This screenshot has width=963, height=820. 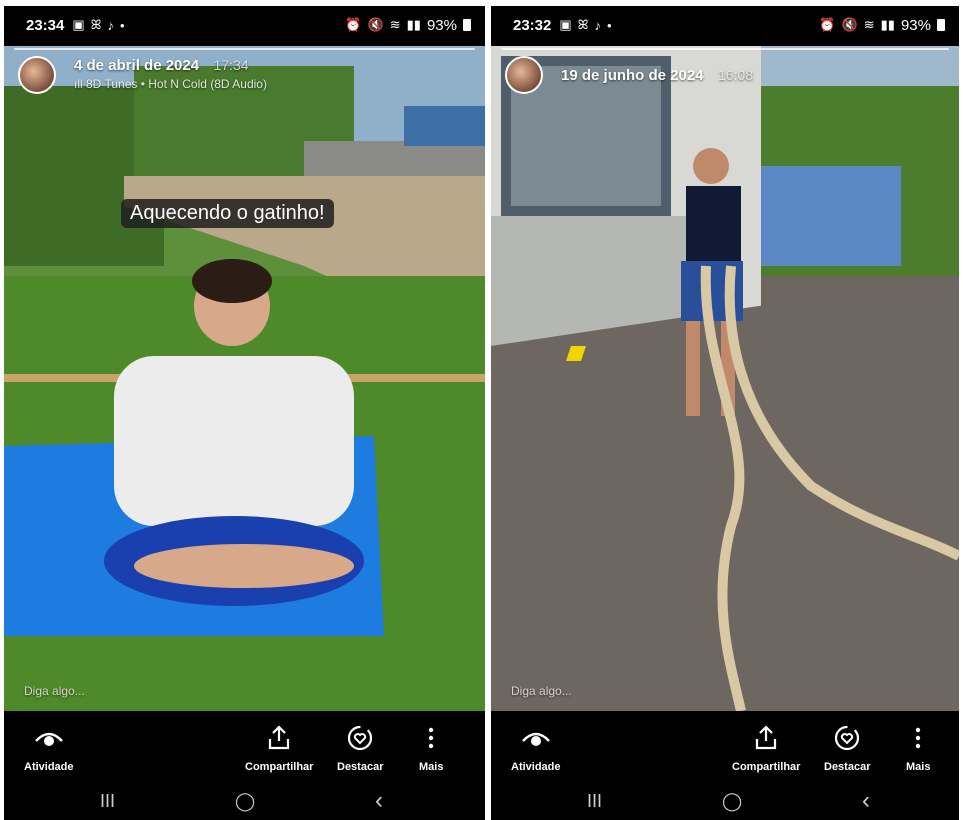 What do you see at coordinates (532, 25) in the screenshot?
I see `status-time: 23:32` at bounding box center [532, 25].